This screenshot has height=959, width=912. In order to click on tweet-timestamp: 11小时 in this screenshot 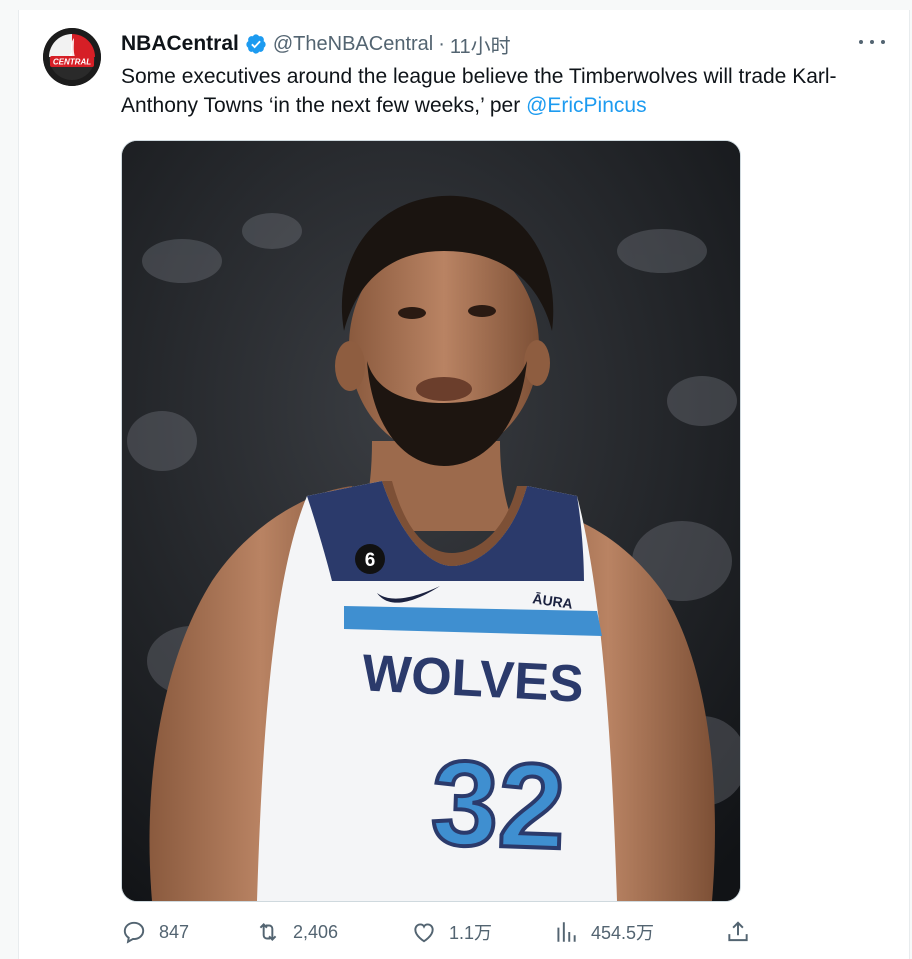, I will do `click(480, 44)`.